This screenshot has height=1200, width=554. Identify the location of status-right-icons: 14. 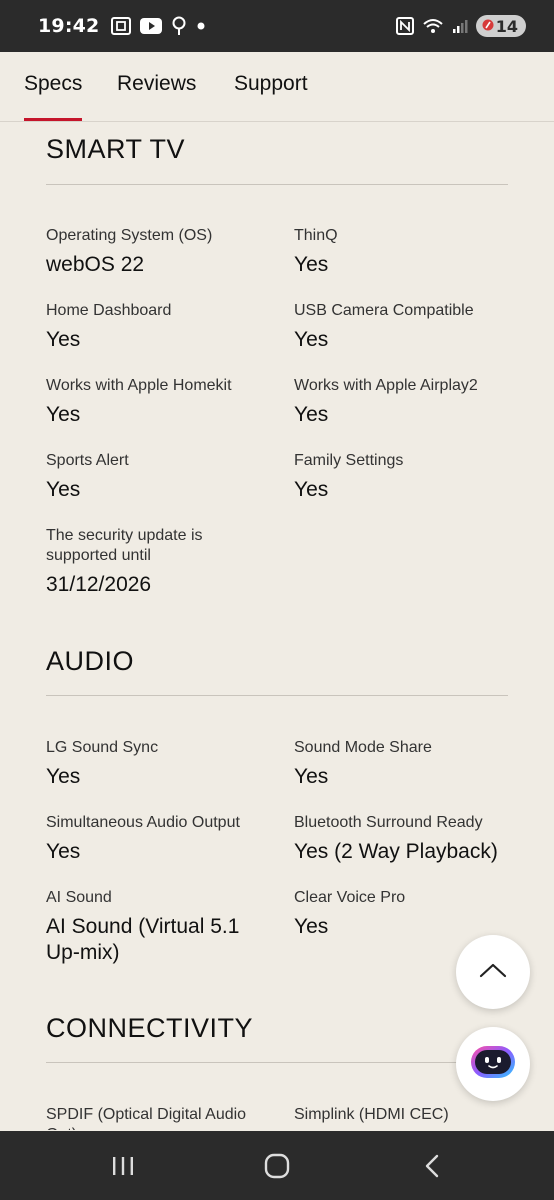
(460, 26).